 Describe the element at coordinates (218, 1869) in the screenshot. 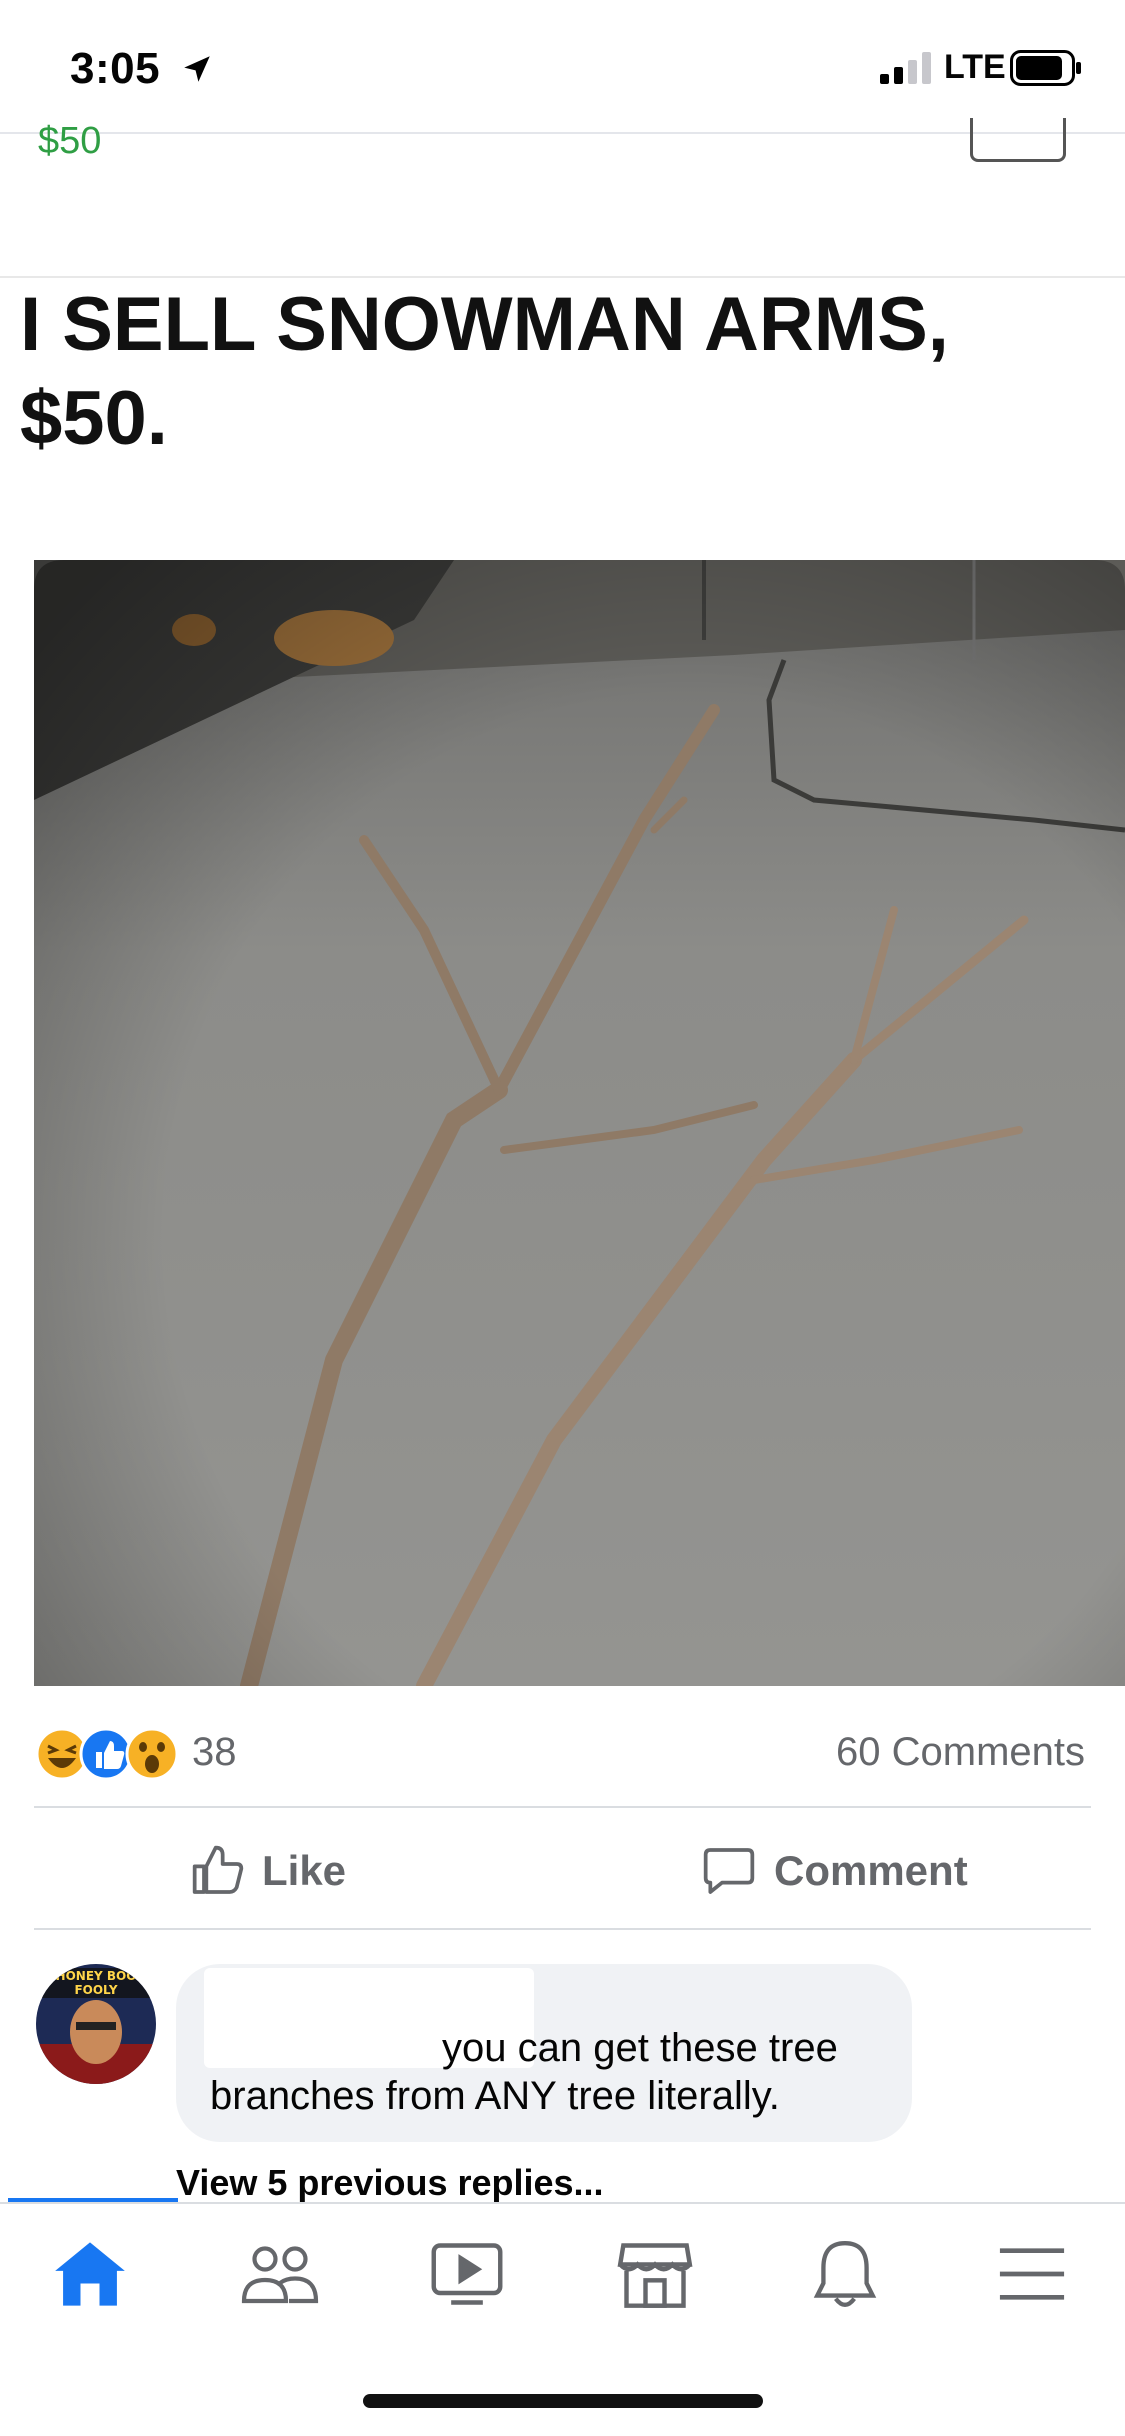

I see `thumbs-up-icon` at that location.